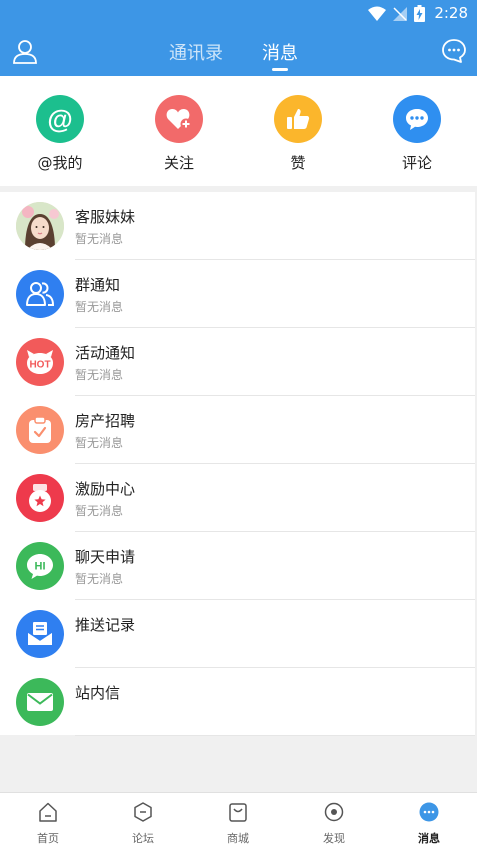 The height and width of the screenshot is (848, 477). What do you see at coordinates (105, 557) in the screenshot?
I see `list-item-title: 聊天申请` at bounding box center [105, 557].